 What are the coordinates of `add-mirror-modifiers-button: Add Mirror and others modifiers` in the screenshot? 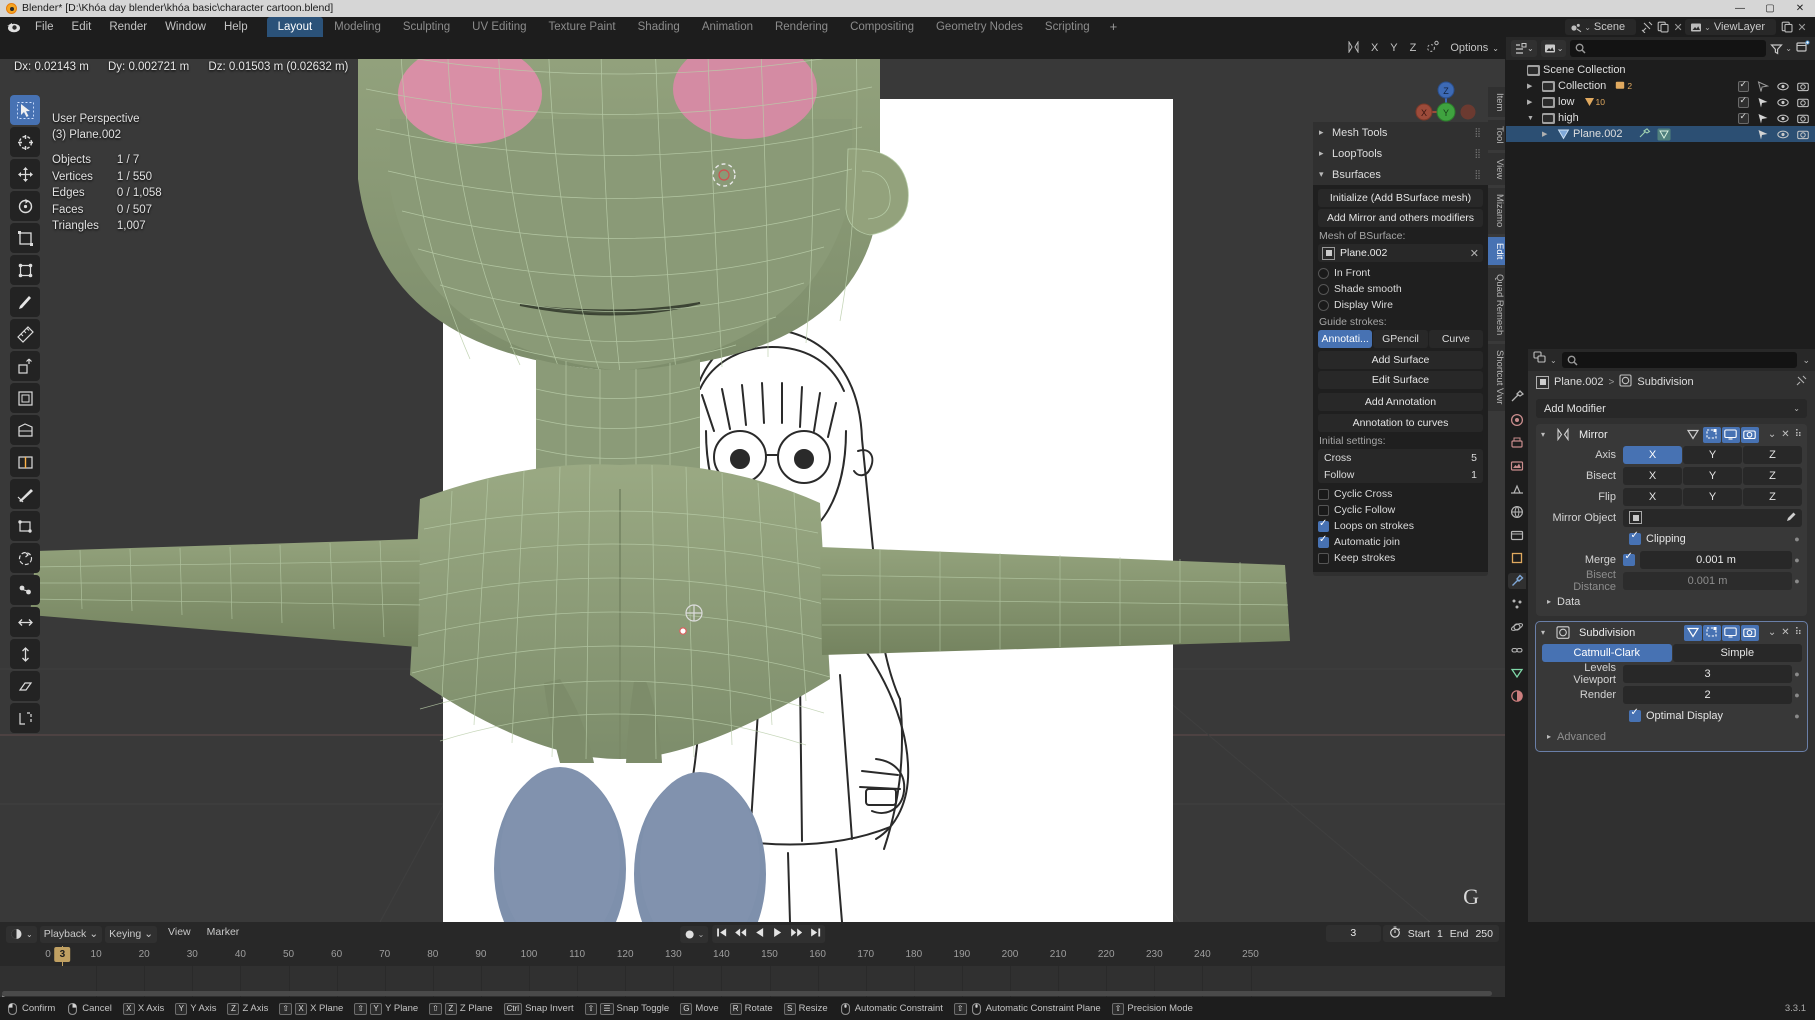 It's located at (1400, 218).